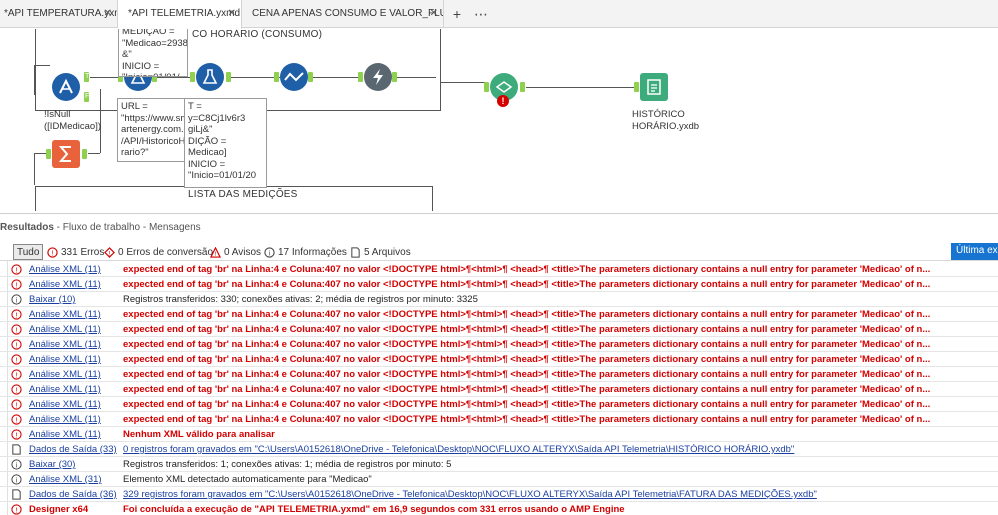 The image size is (998, 515). Describe the element at coordinates (66, 154) in the screenshot. I see `summarize-tool` at that location.